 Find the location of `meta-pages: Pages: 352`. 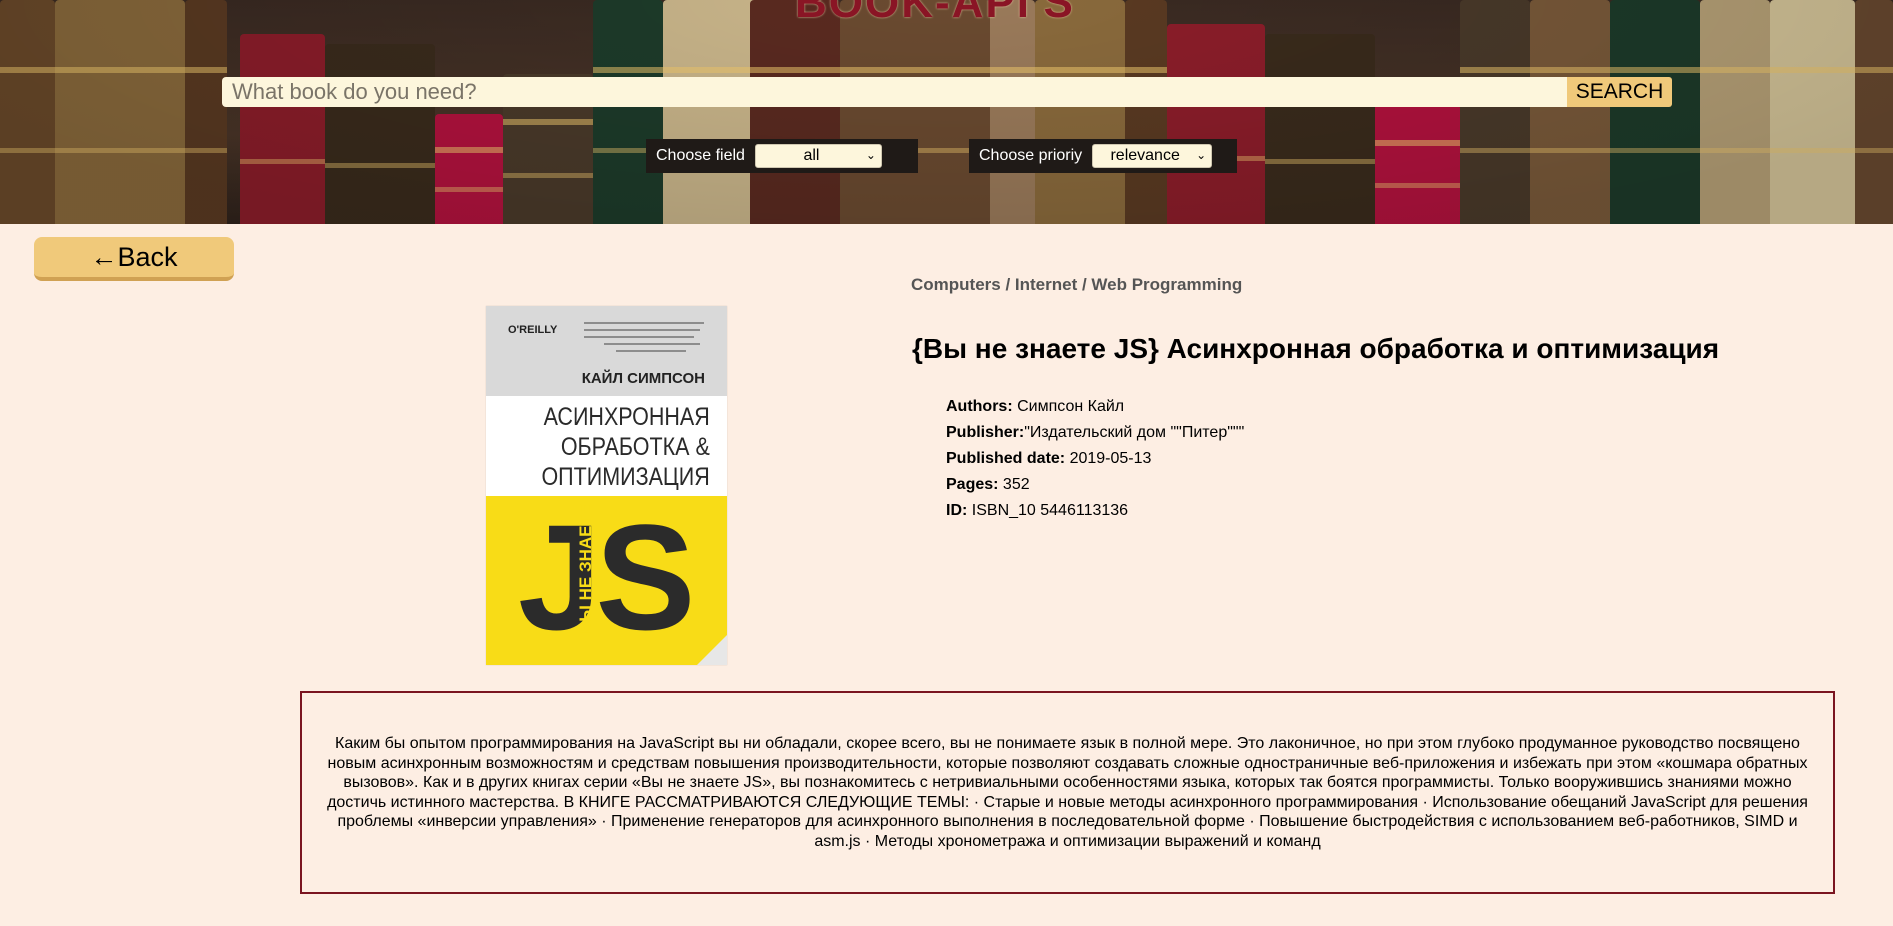

meta-pages: Pages: 352 is located at coordinates (1095, 485).